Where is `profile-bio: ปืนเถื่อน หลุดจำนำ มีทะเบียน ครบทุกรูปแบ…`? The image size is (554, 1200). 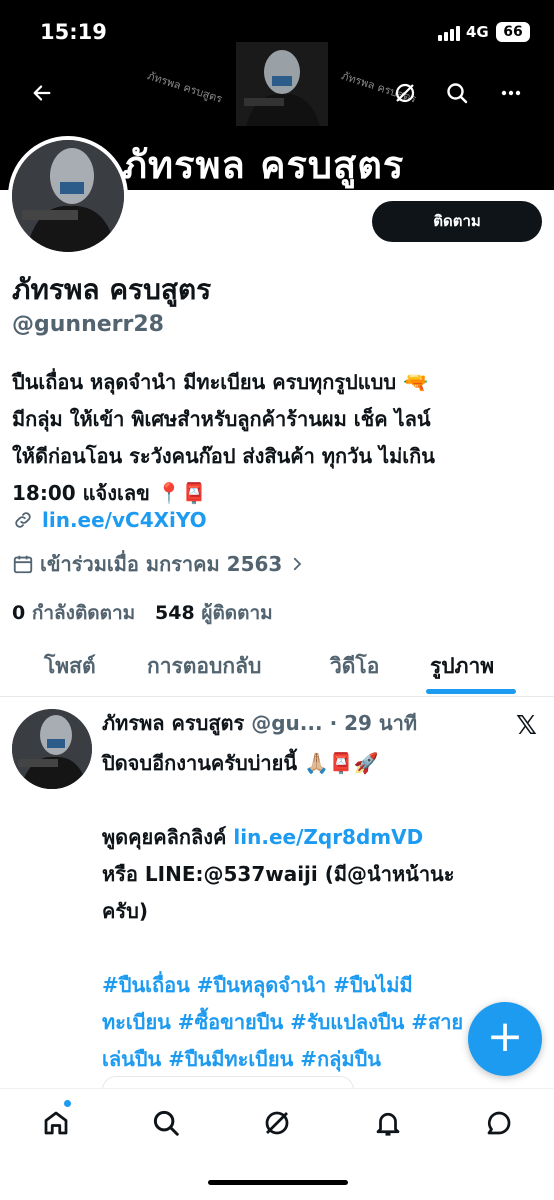 profile-bio: ปืนเถื่อน หลุดจำนำ มีทะเบียน ครบทุกรูปแบ… is located at coordinates (277, 438).